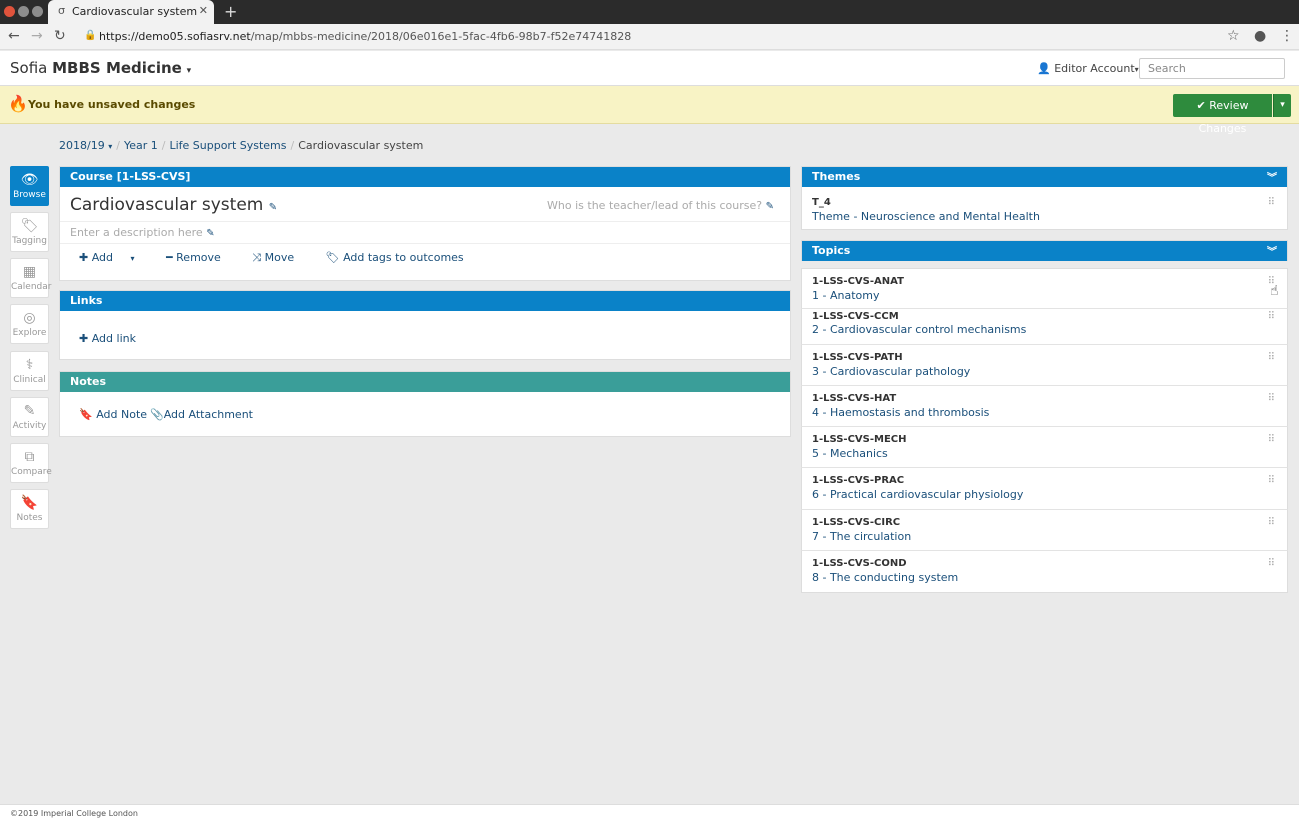  I want to click on tab-title: Cardiovascular system | C, so click(137, 11).